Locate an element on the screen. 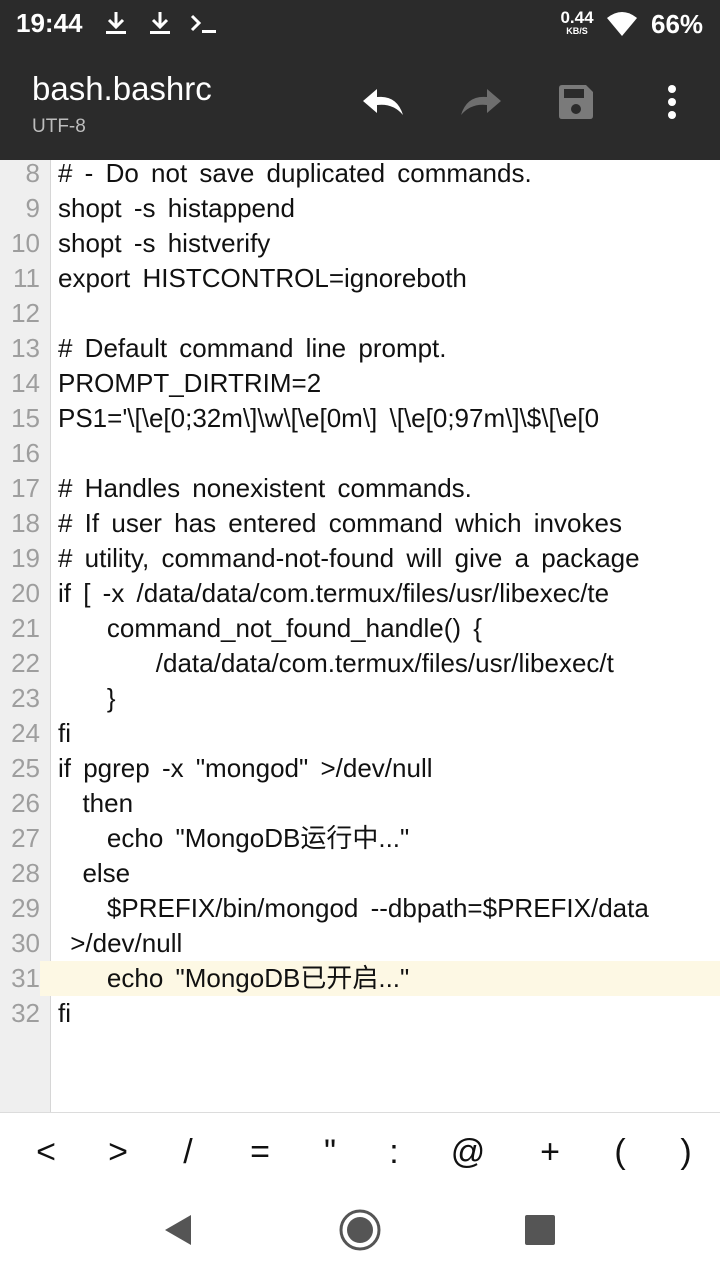 This screenshot has height=1280, width=720. code-text: if pgrep -x "mongod" >/dev/null is located at coordinates (245, 768).